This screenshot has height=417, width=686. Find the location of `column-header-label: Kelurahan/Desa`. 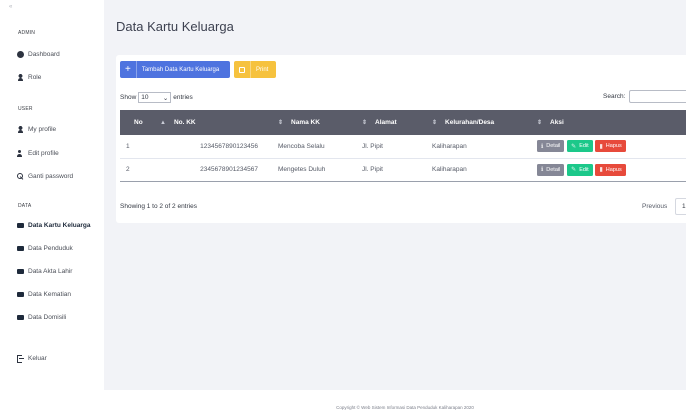

column-header-label: Kelurahan/Desa is located at coordinates (470, 122).